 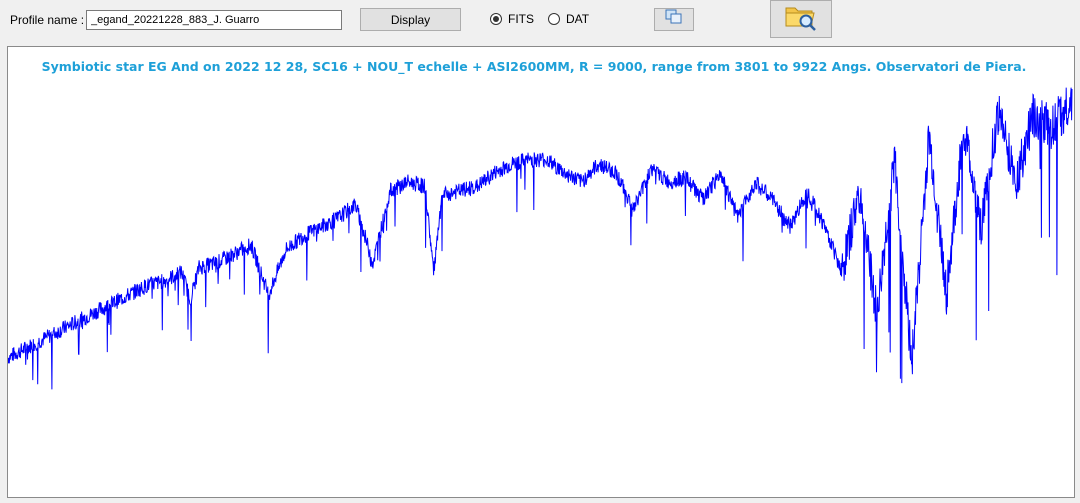 I want to click on copy-button, so click(x=674, y=19).